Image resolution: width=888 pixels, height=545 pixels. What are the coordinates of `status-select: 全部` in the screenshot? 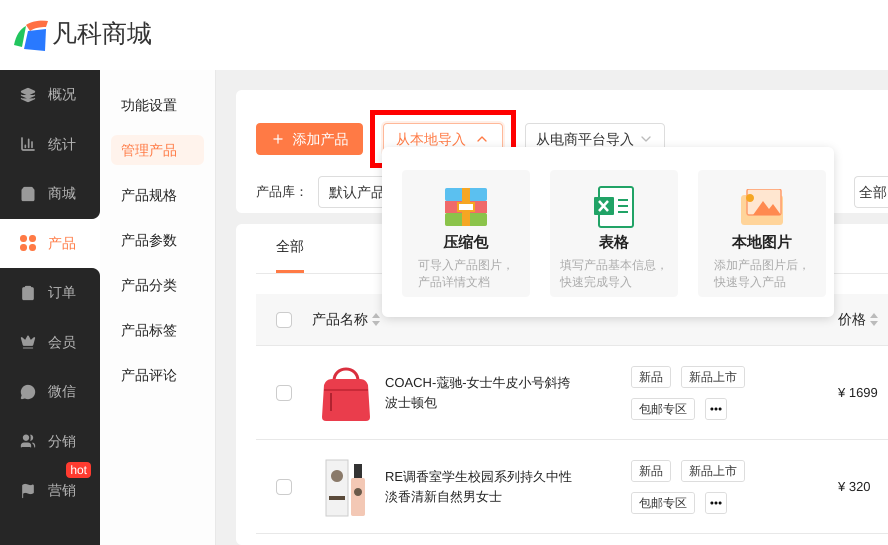 It's located at (871, 192).